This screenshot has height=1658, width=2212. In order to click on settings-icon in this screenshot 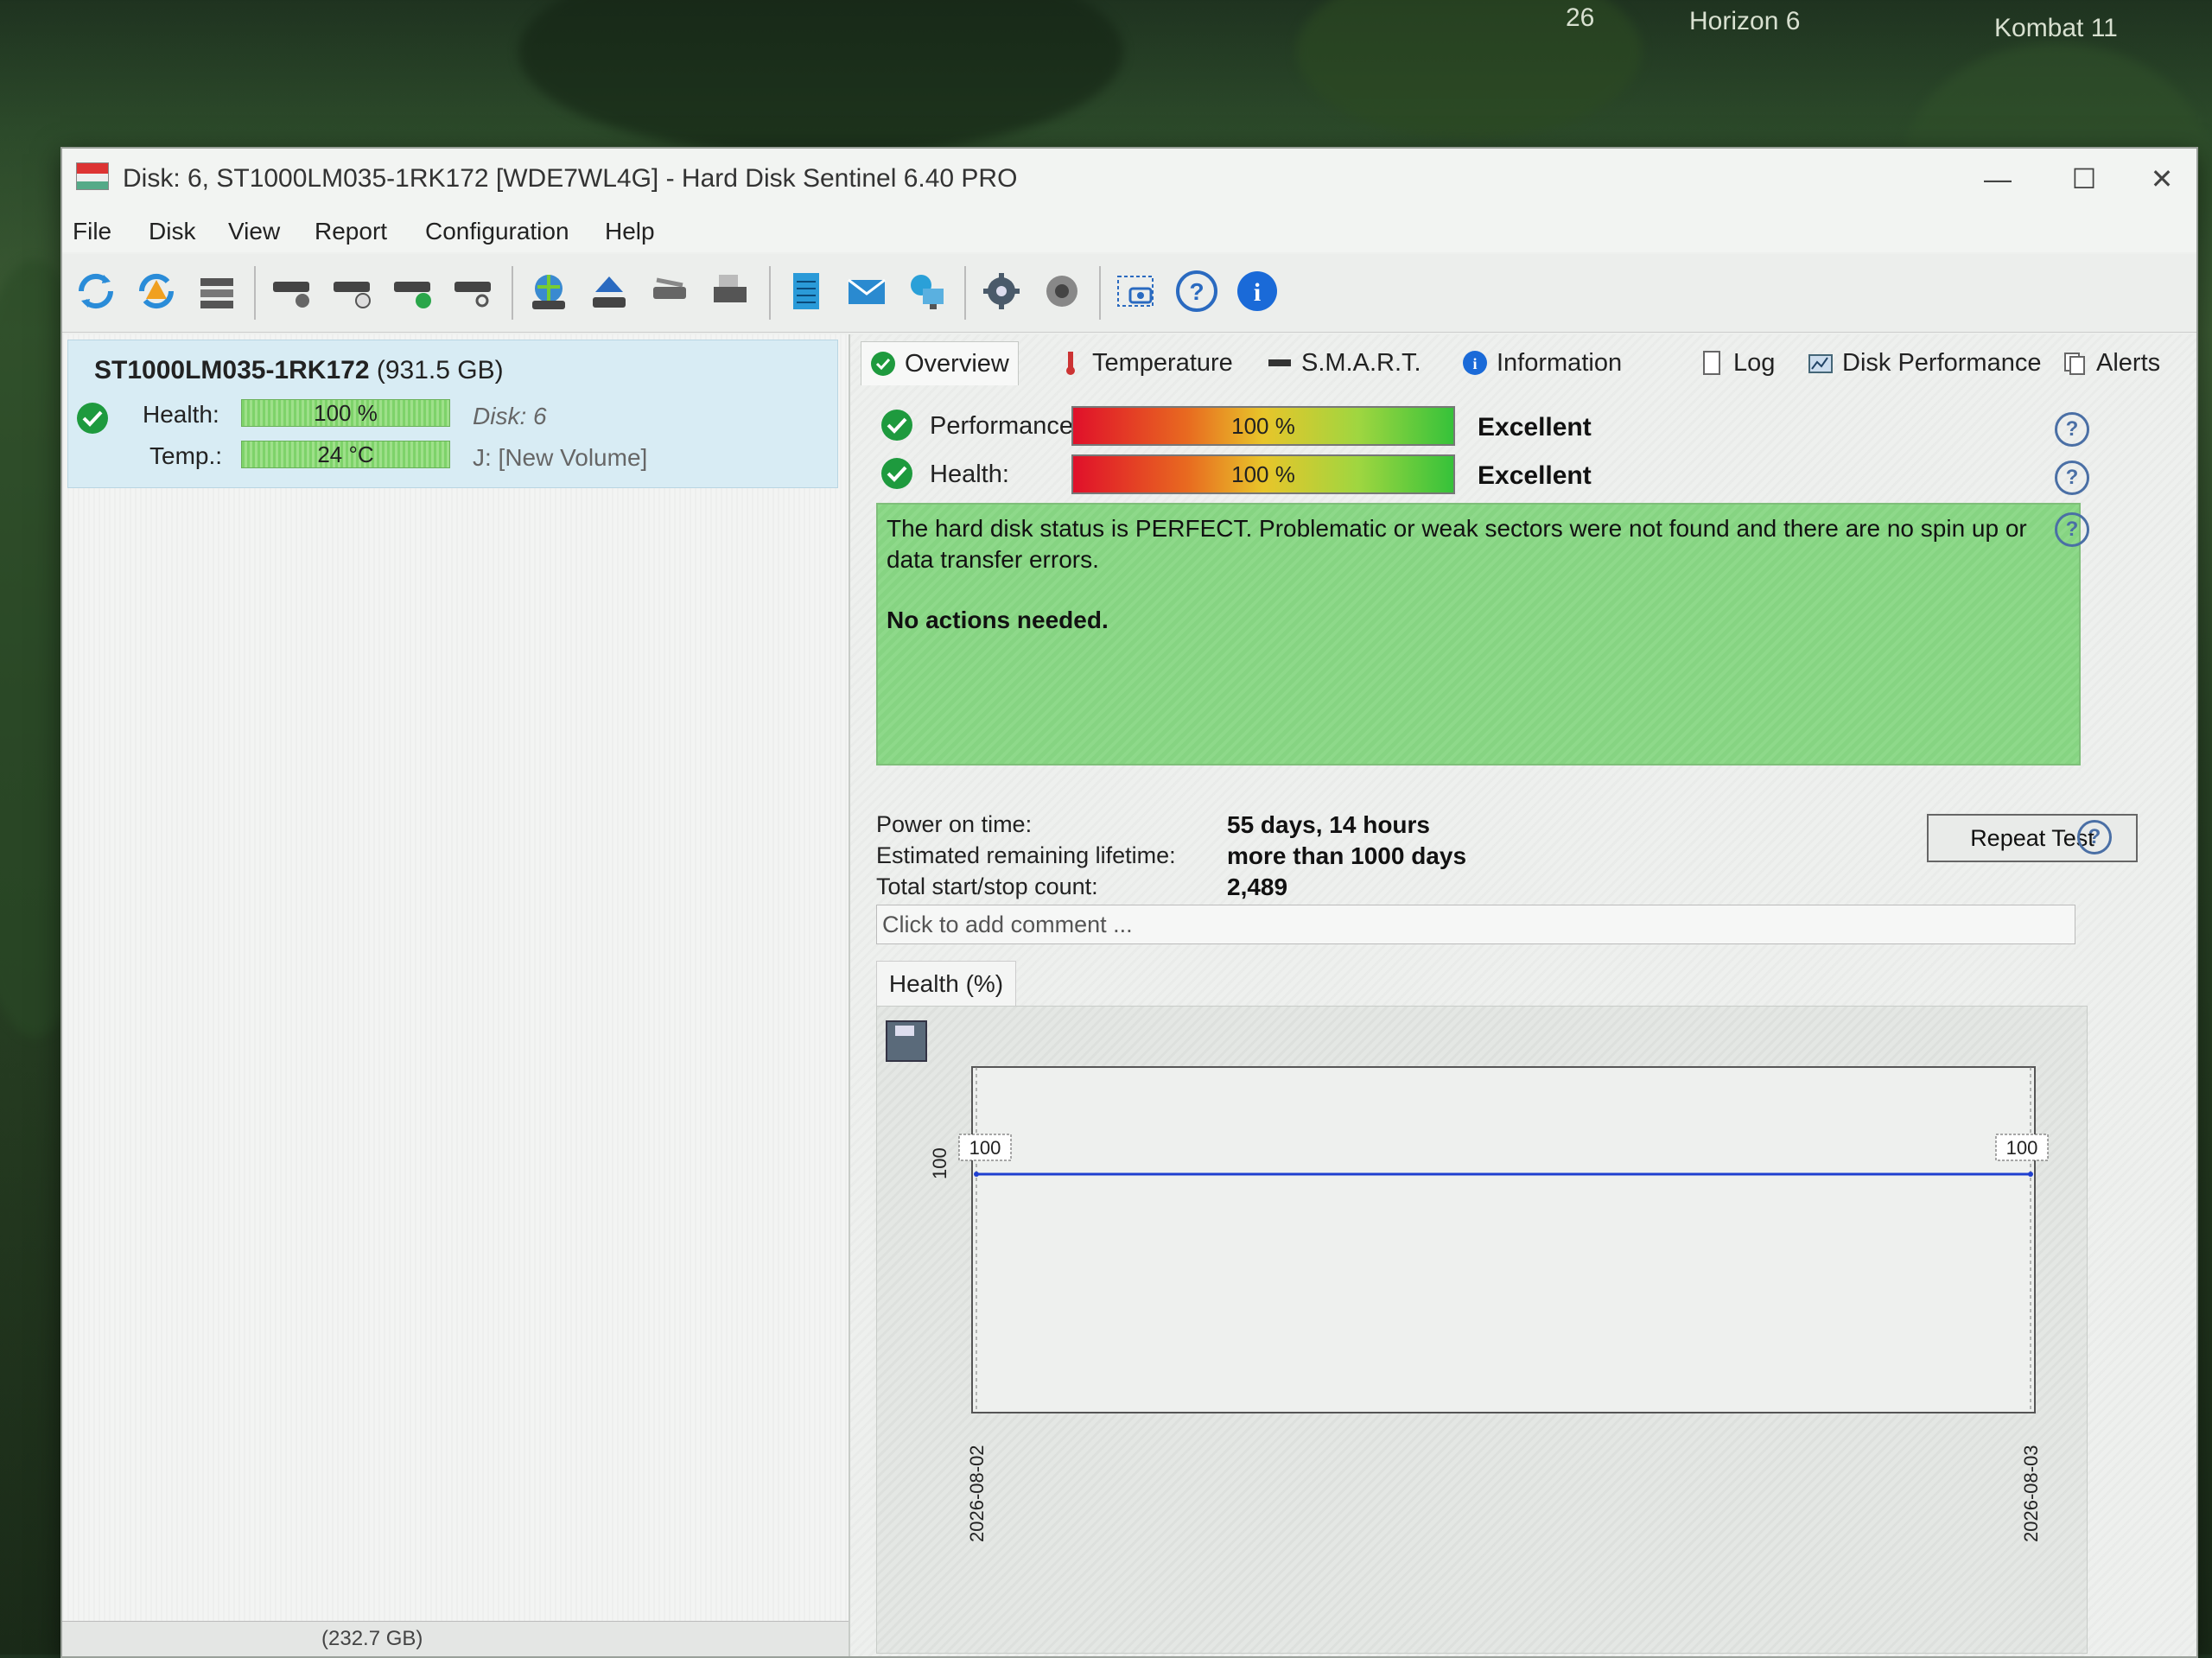, I will do `click(1001, 291)`.